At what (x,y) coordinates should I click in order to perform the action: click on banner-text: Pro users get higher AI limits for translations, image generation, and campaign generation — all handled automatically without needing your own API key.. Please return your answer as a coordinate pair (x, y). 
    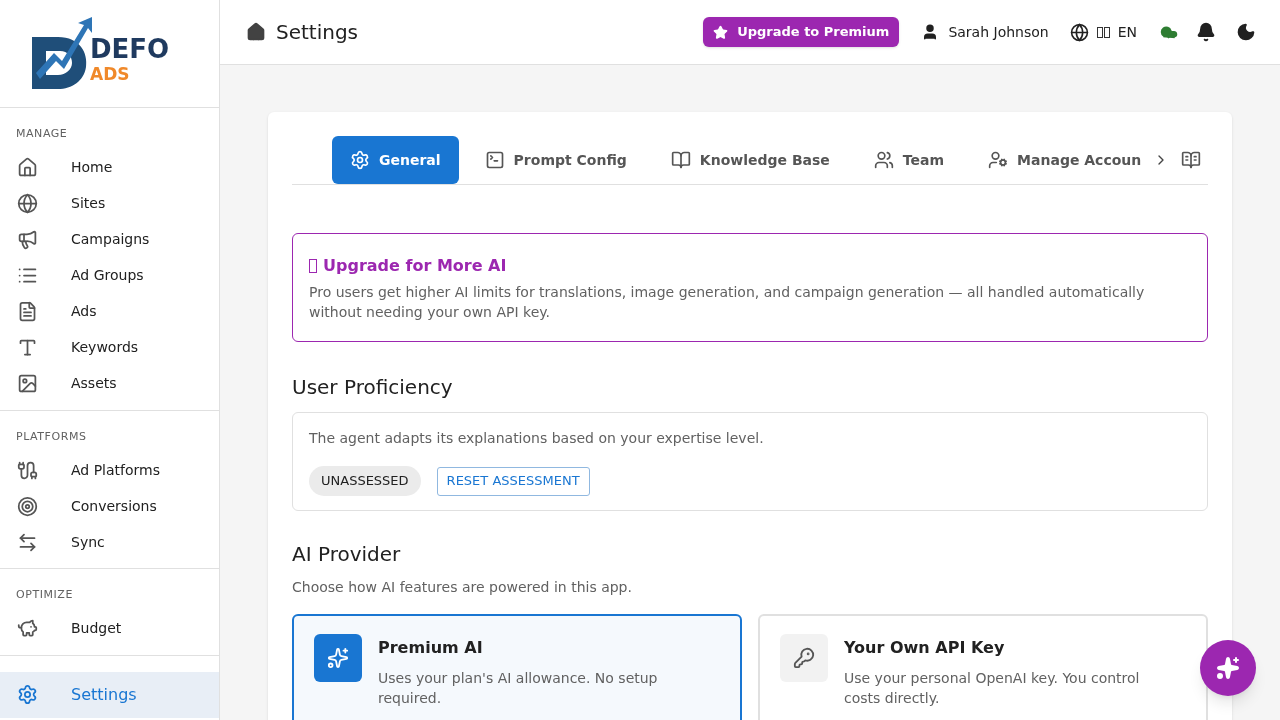
    Looking at the image, I should click on (727, 302).